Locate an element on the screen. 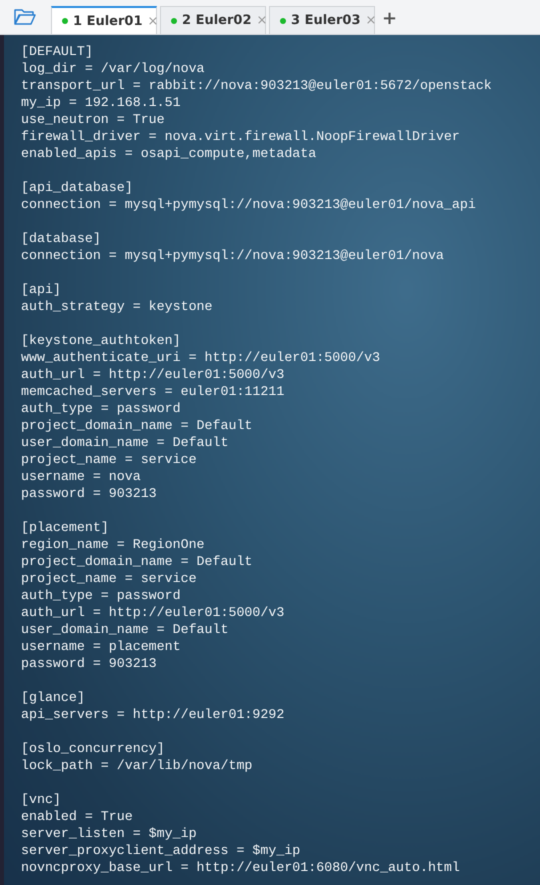 Image resolution: width=540 pixels, height=885 pixels. tab-label: 2 Euler02 is located at coordinates (217, 20).